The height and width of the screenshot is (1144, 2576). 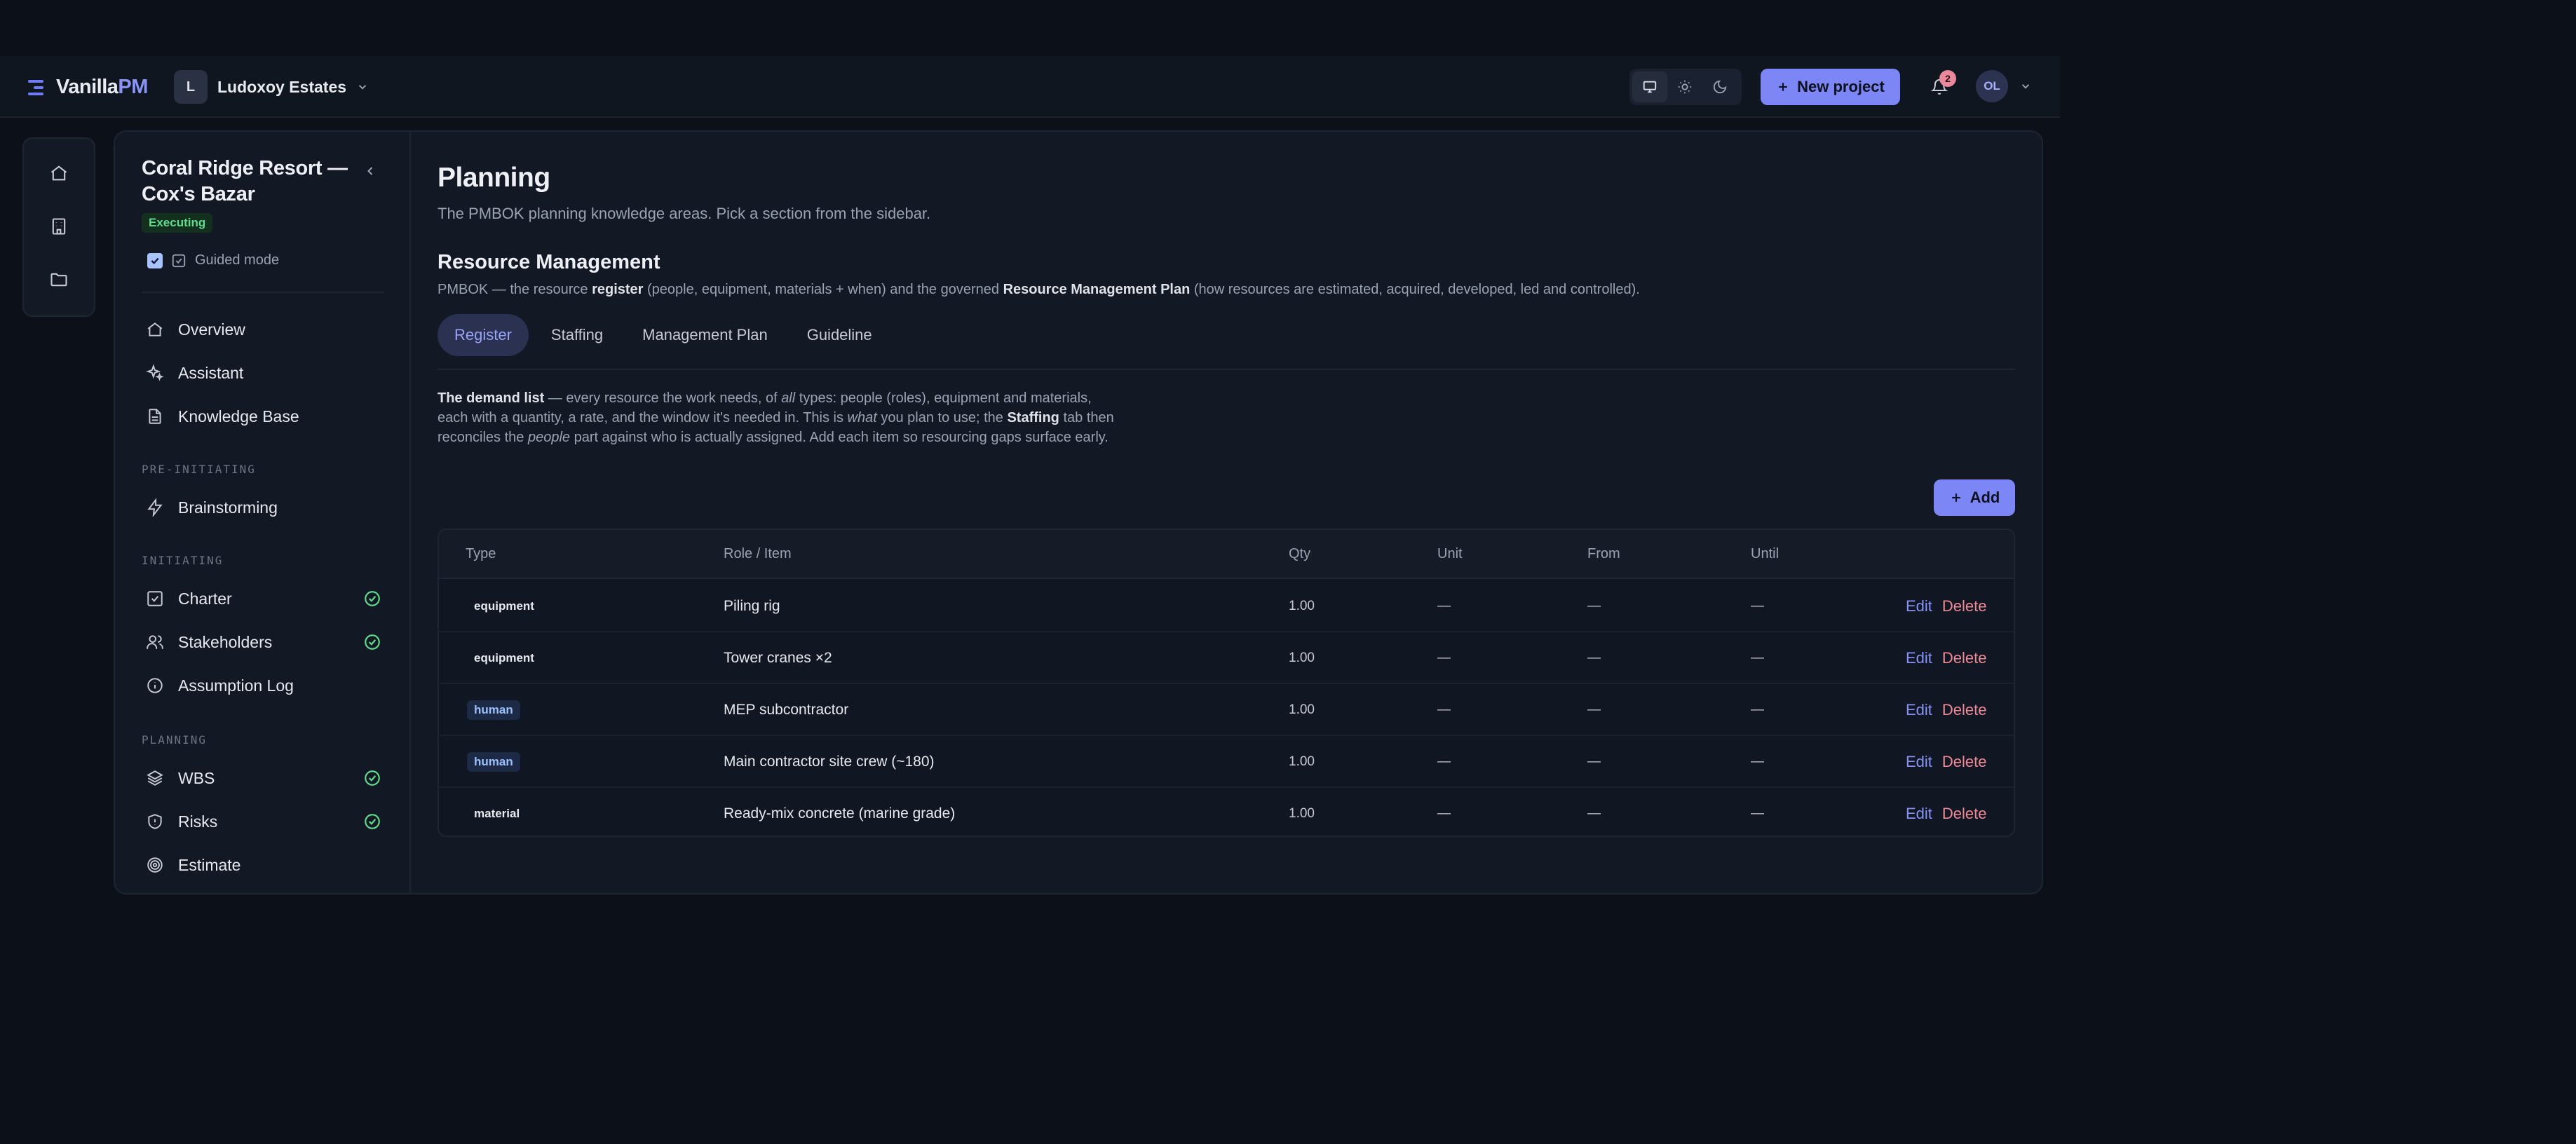 I want to click on moon-icon, so click(x=1719, y=87).